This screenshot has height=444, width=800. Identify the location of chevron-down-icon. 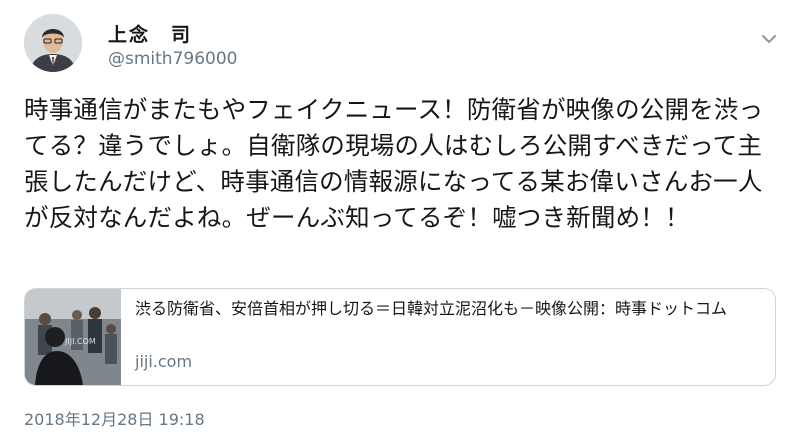
(769, 39).